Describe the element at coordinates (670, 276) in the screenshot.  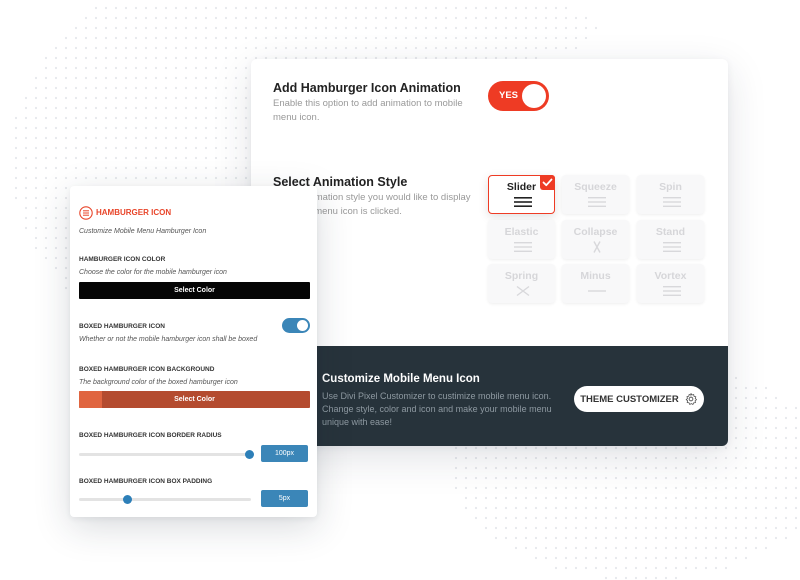
I see `style-label: Vortex` at that location.